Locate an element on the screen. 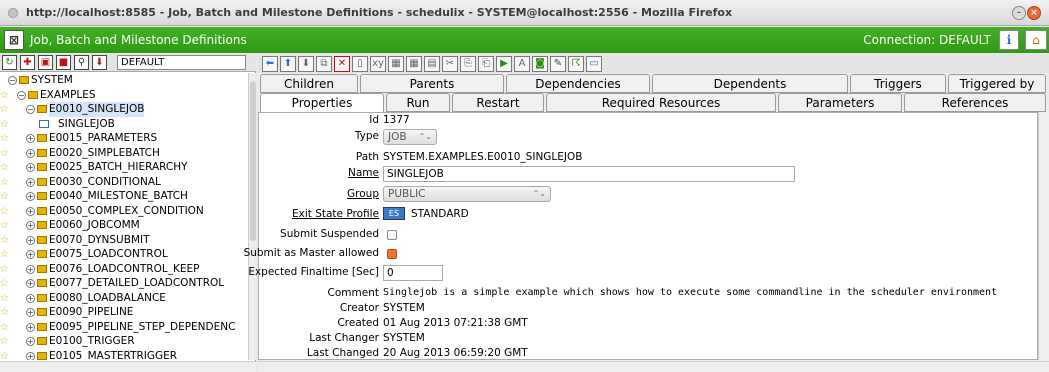 Image resolution: width=1049 pixels, height=372 pixels. tree-vertical-scrollbar is located at coordinates (252, 216).